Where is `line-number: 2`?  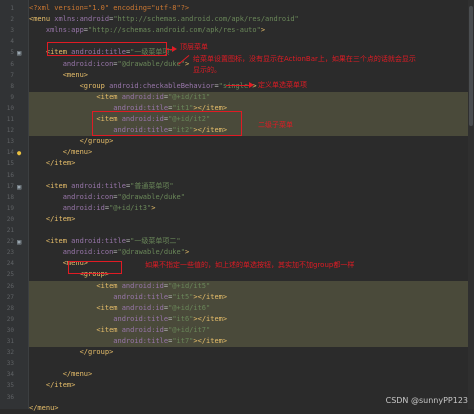 line-number: 2 is located at coordinates (12, 20).